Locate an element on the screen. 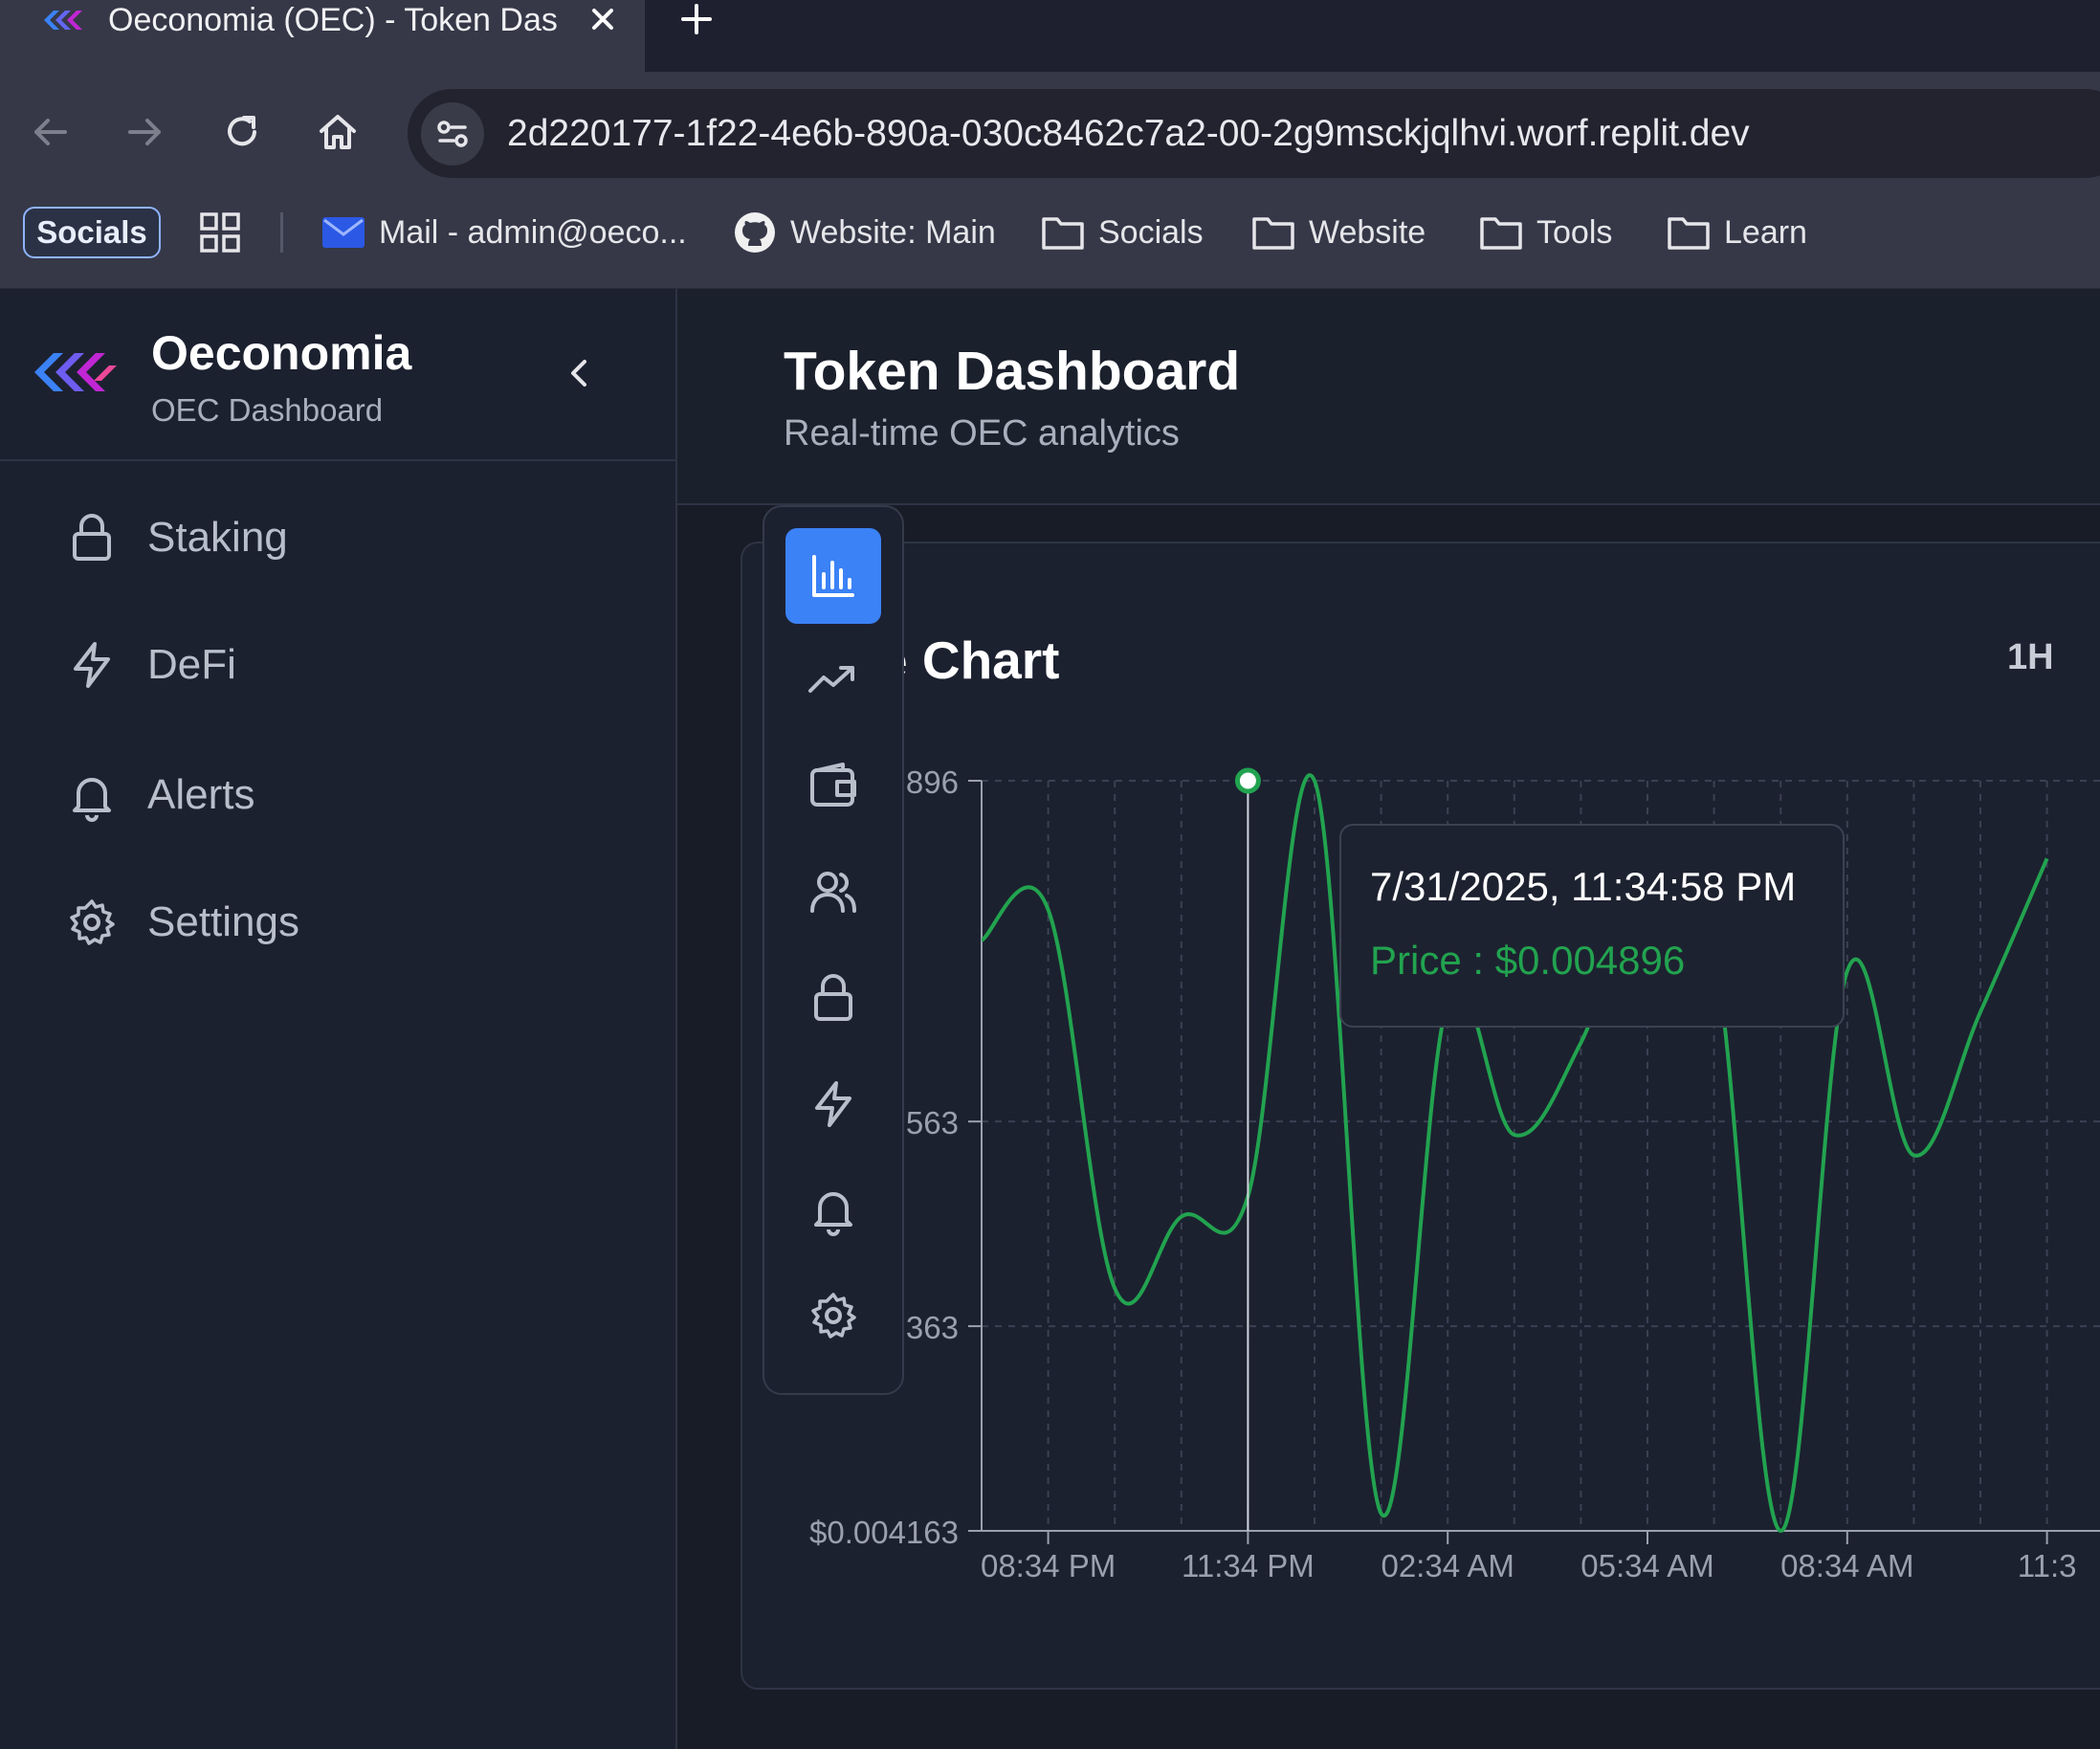  users-icon is located at coordinates (833, 892).